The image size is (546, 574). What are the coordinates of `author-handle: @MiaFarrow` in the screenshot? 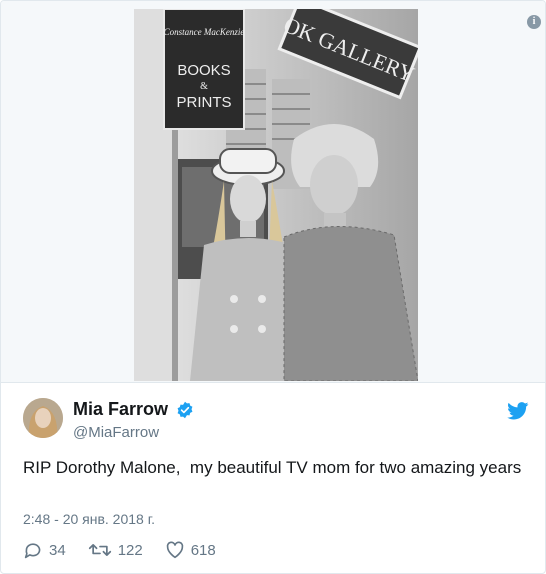 It's located at (133, 432).